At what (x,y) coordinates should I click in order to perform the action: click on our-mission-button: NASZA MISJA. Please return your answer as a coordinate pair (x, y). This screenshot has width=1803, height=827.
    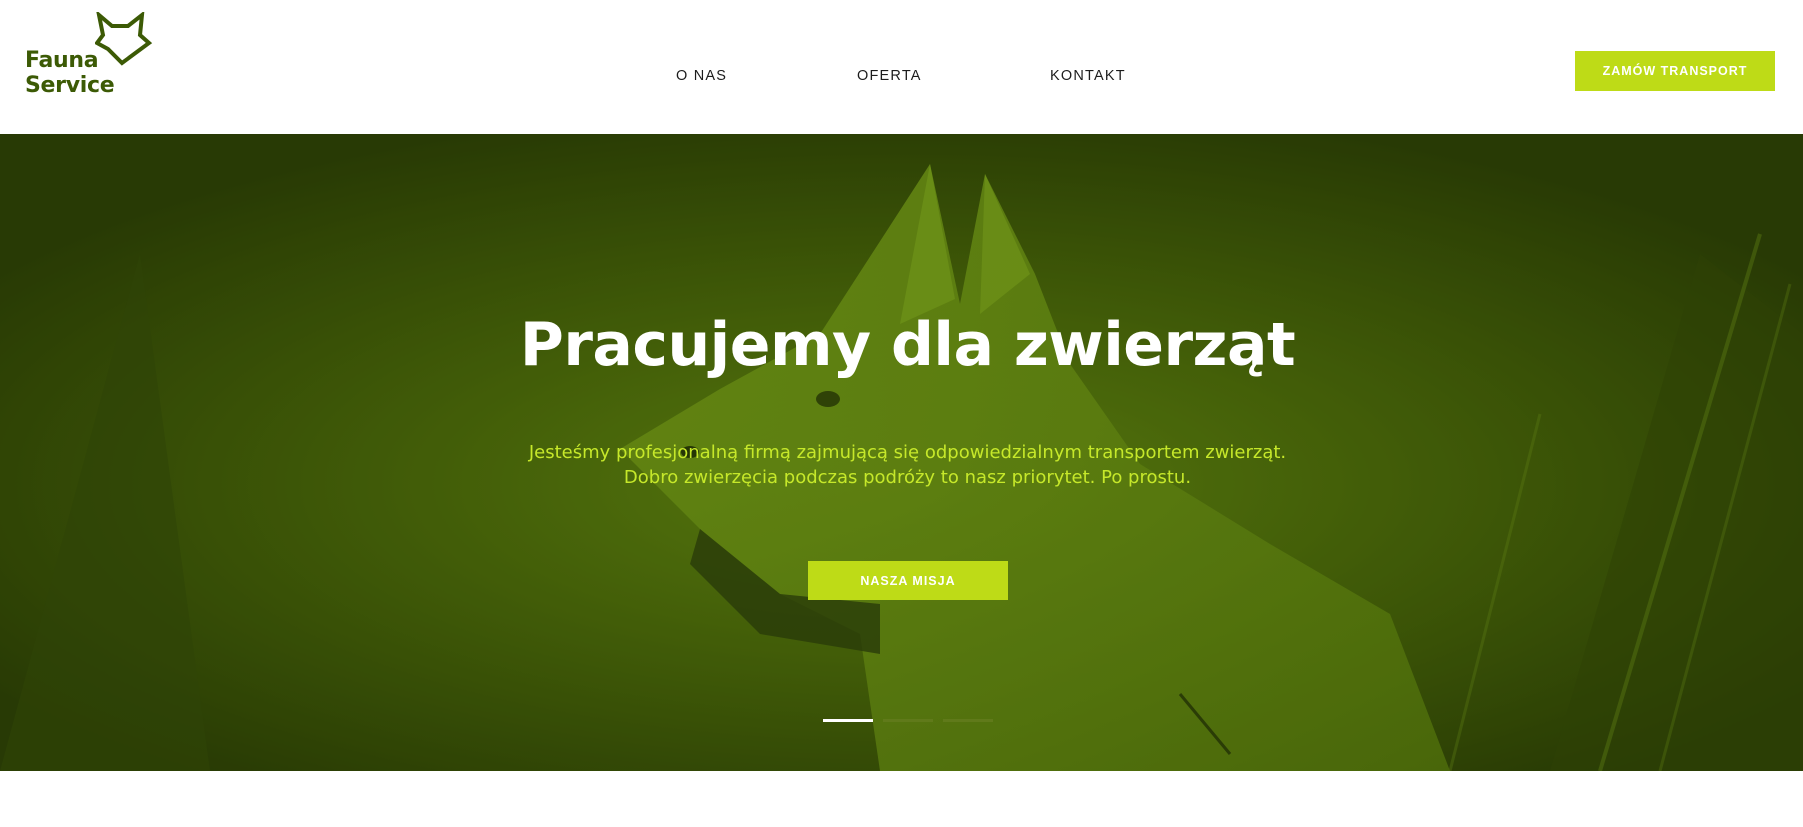
    Looking at the image, I should click on (908, 580).